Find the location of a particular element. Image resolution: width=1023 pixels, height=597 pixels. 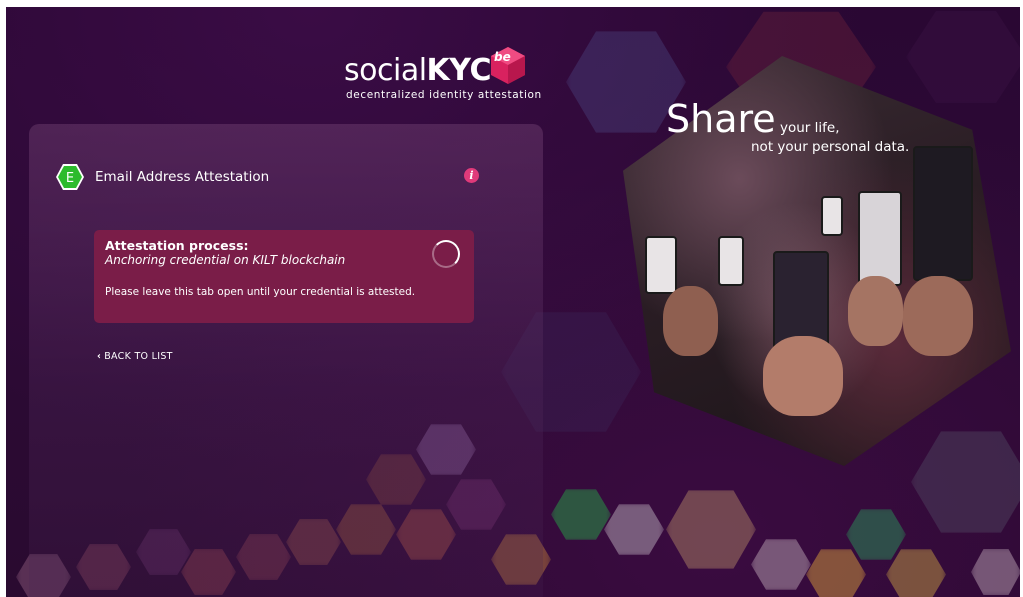

logo-cube-text: be is located at coordinates (502, 57).